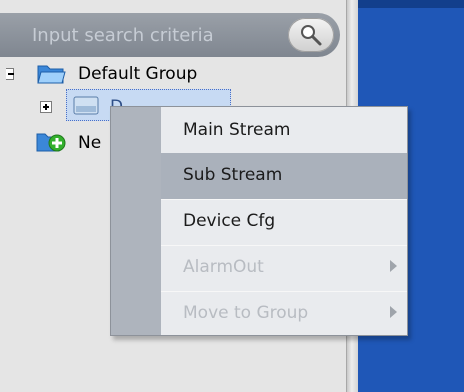 This screenshot has height=392, width=464. I want to click on collapse-icon, so click(10, 74).